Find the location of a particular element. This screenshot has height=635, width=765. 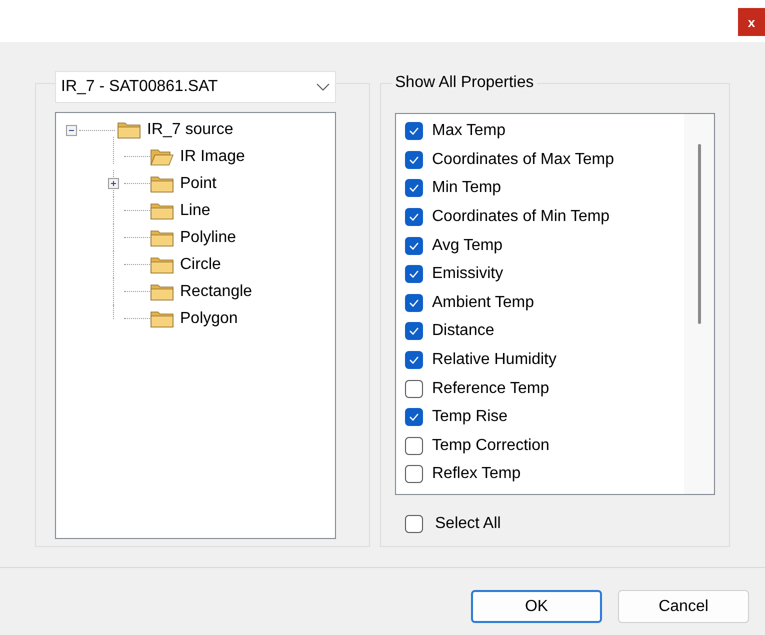

property-label: Distance is located at coordinates (463, 331).